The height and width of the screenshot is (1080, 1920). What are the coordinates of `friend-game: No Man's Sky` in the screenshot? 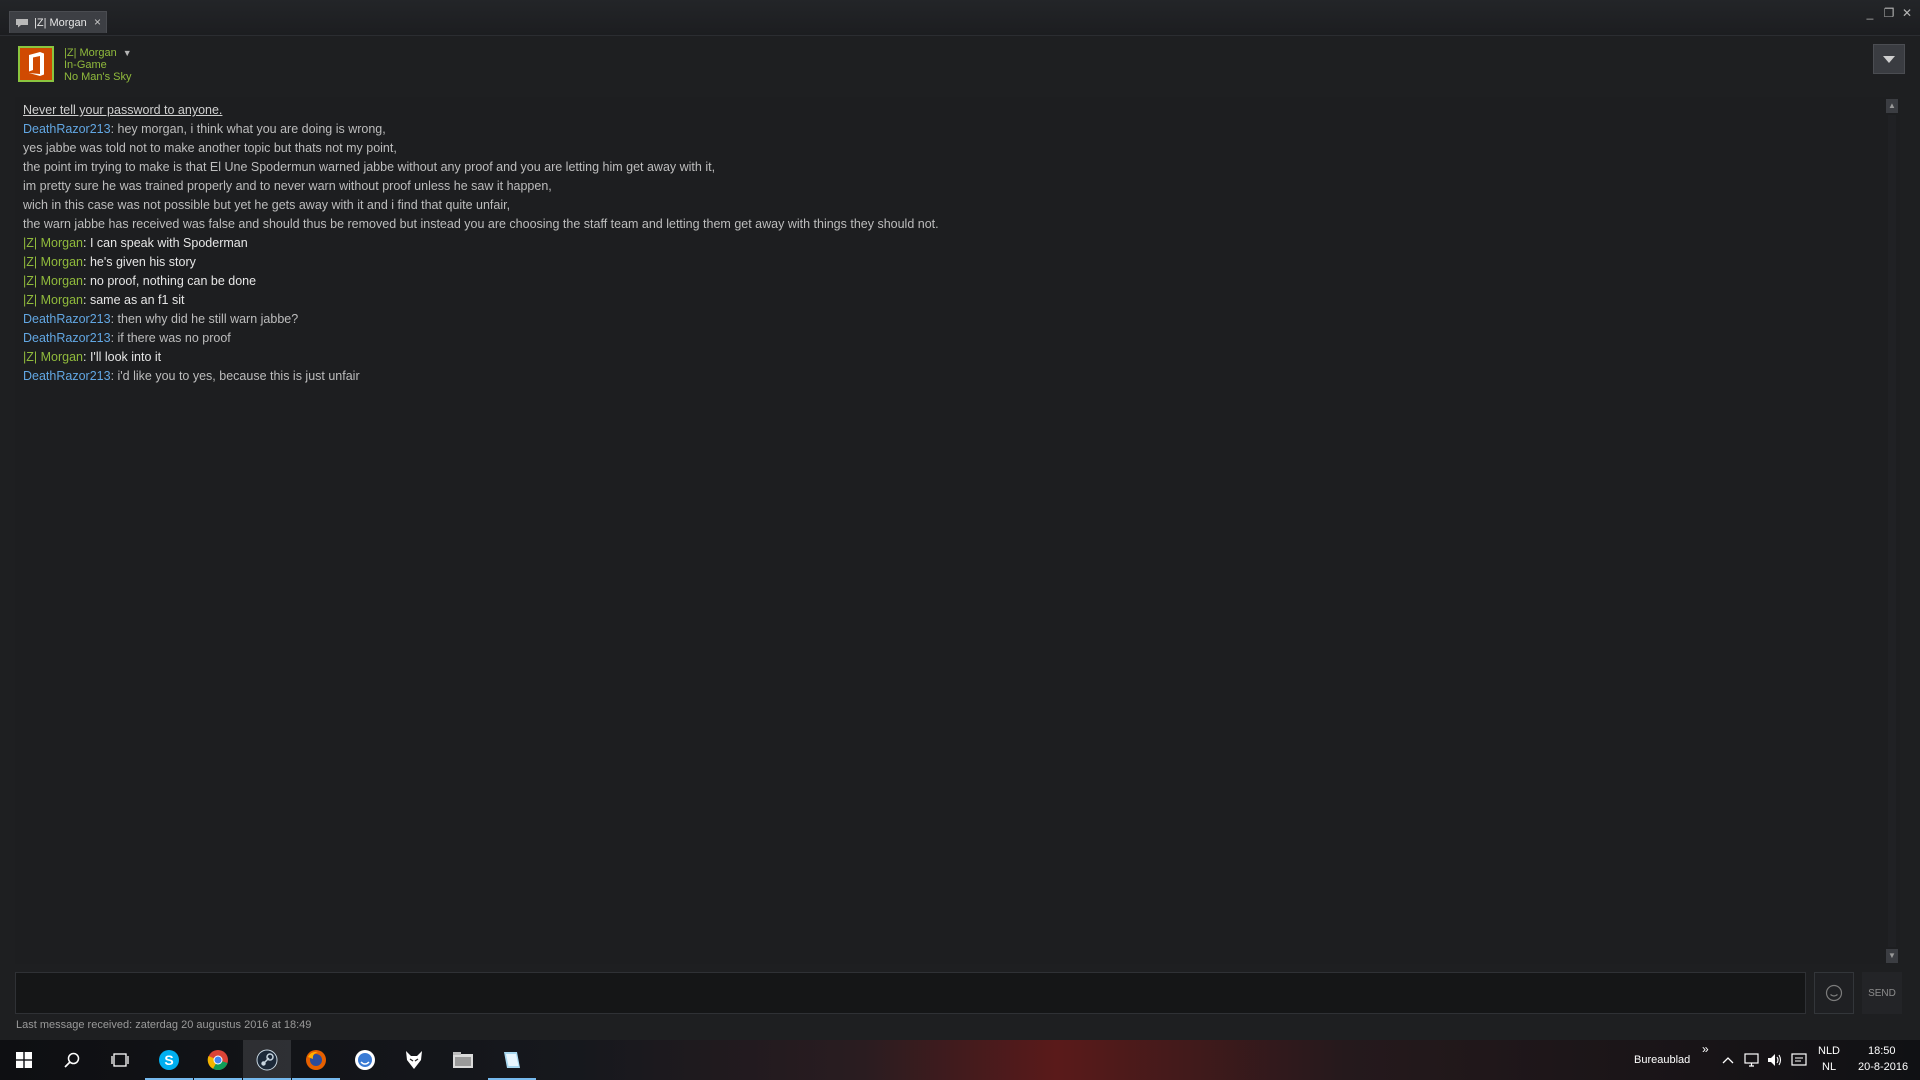 It's located at (98, 77).